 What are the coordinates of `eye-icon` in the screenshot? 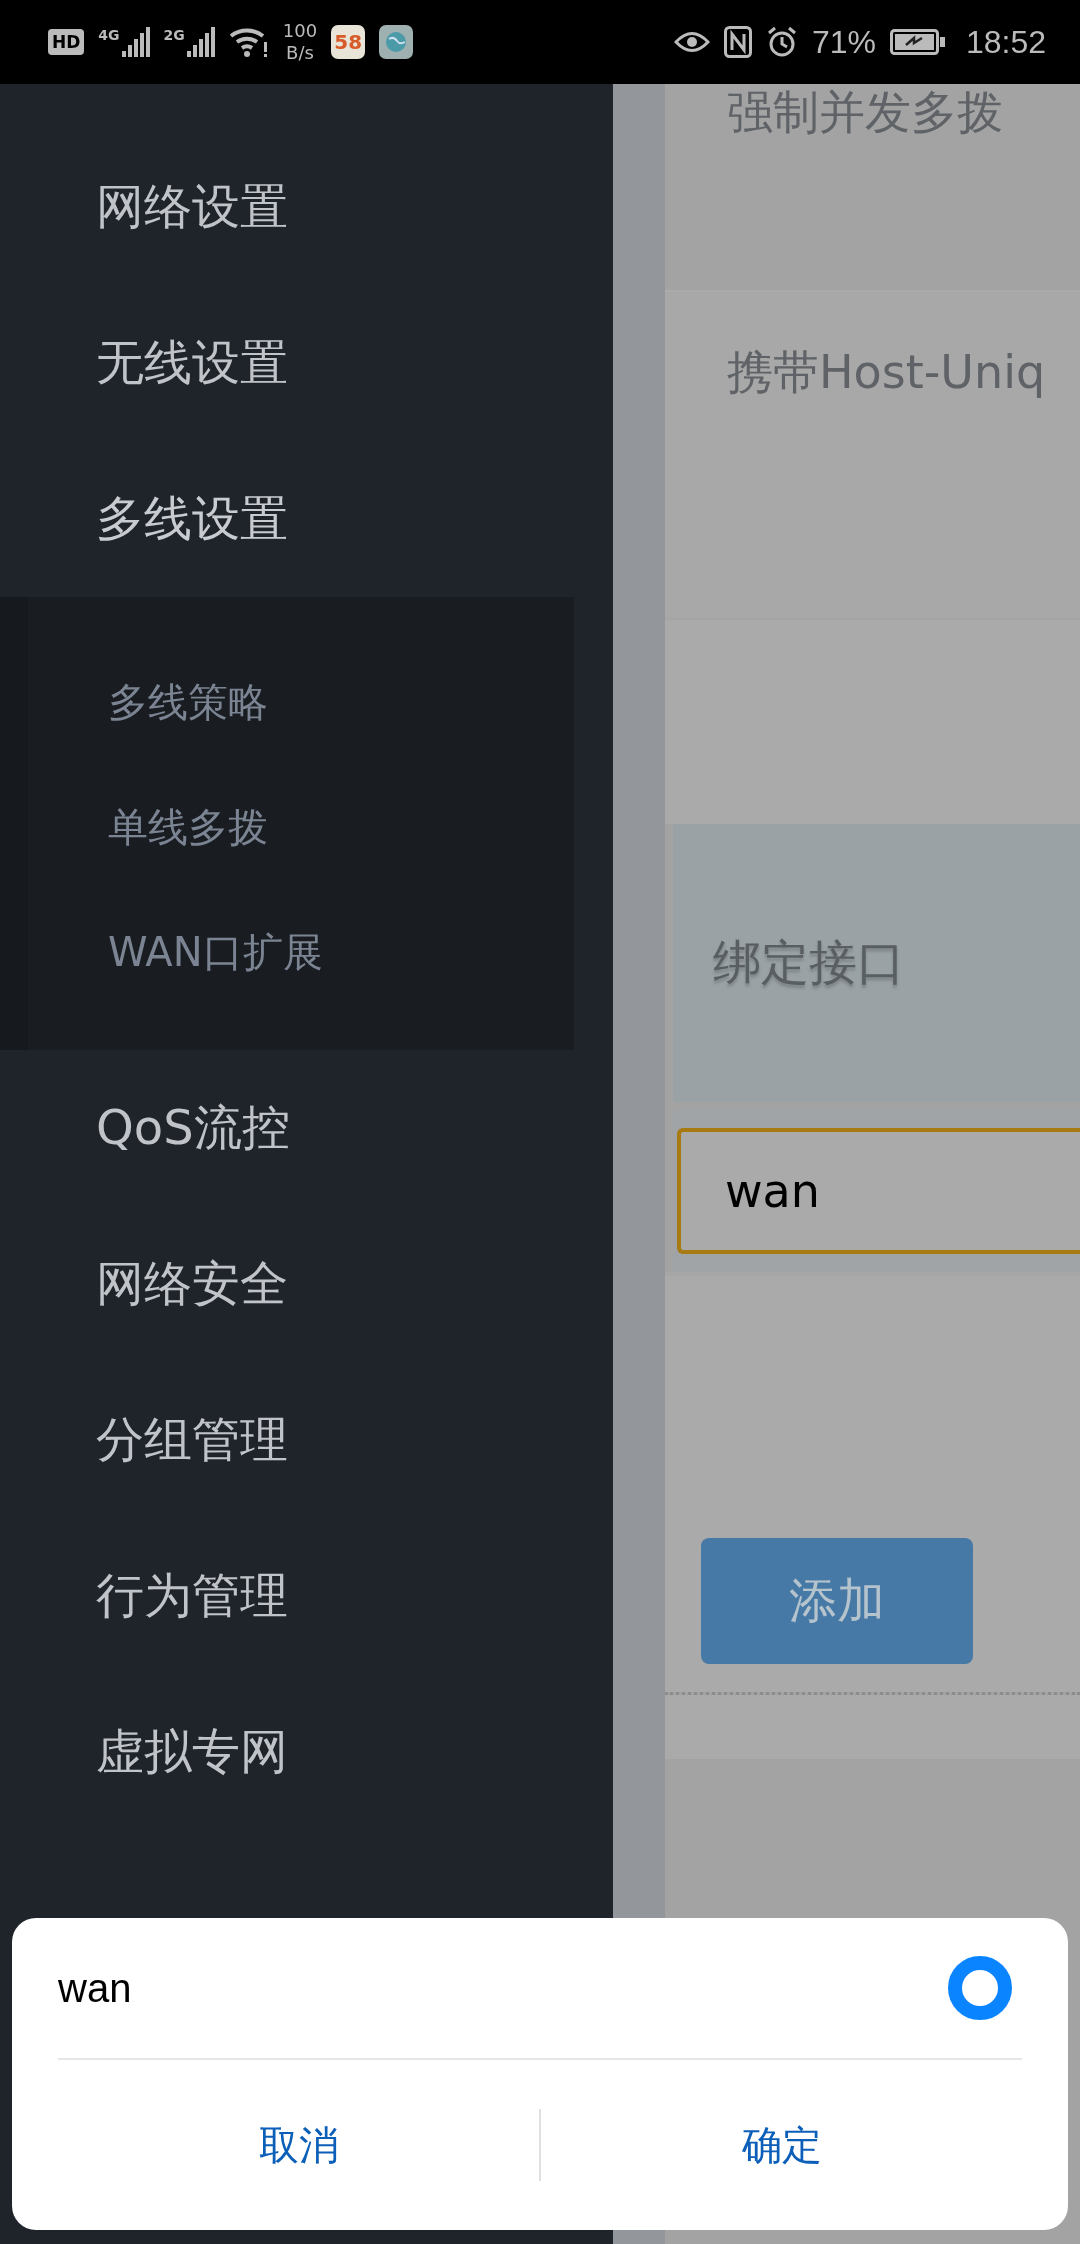 It's located at (691, 42).